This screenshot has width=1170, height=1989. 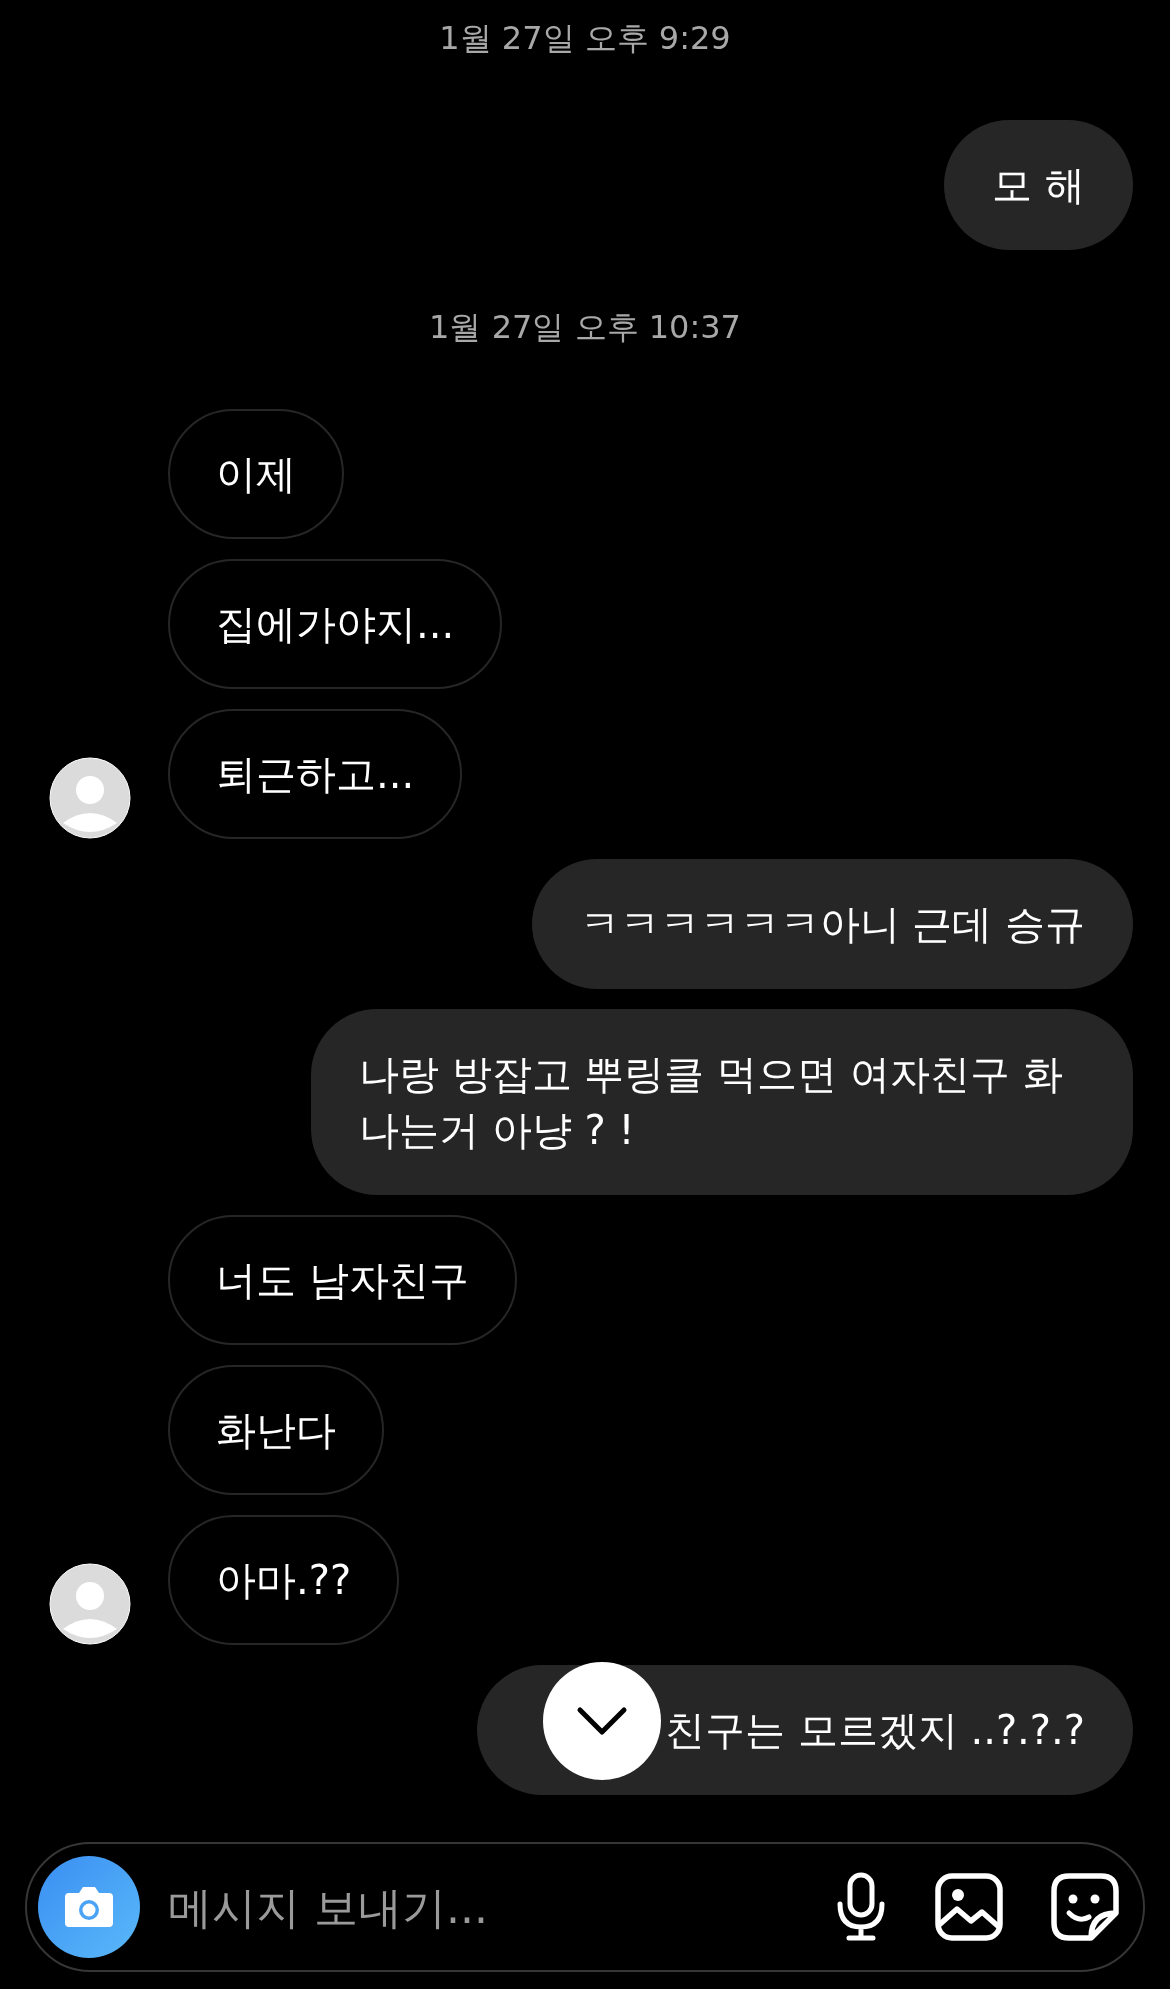 What do you see at coordinates (342, 1280) in the screenshot?
I see `message-text: 너도 남자친구` at bounding box center [342, 1280].